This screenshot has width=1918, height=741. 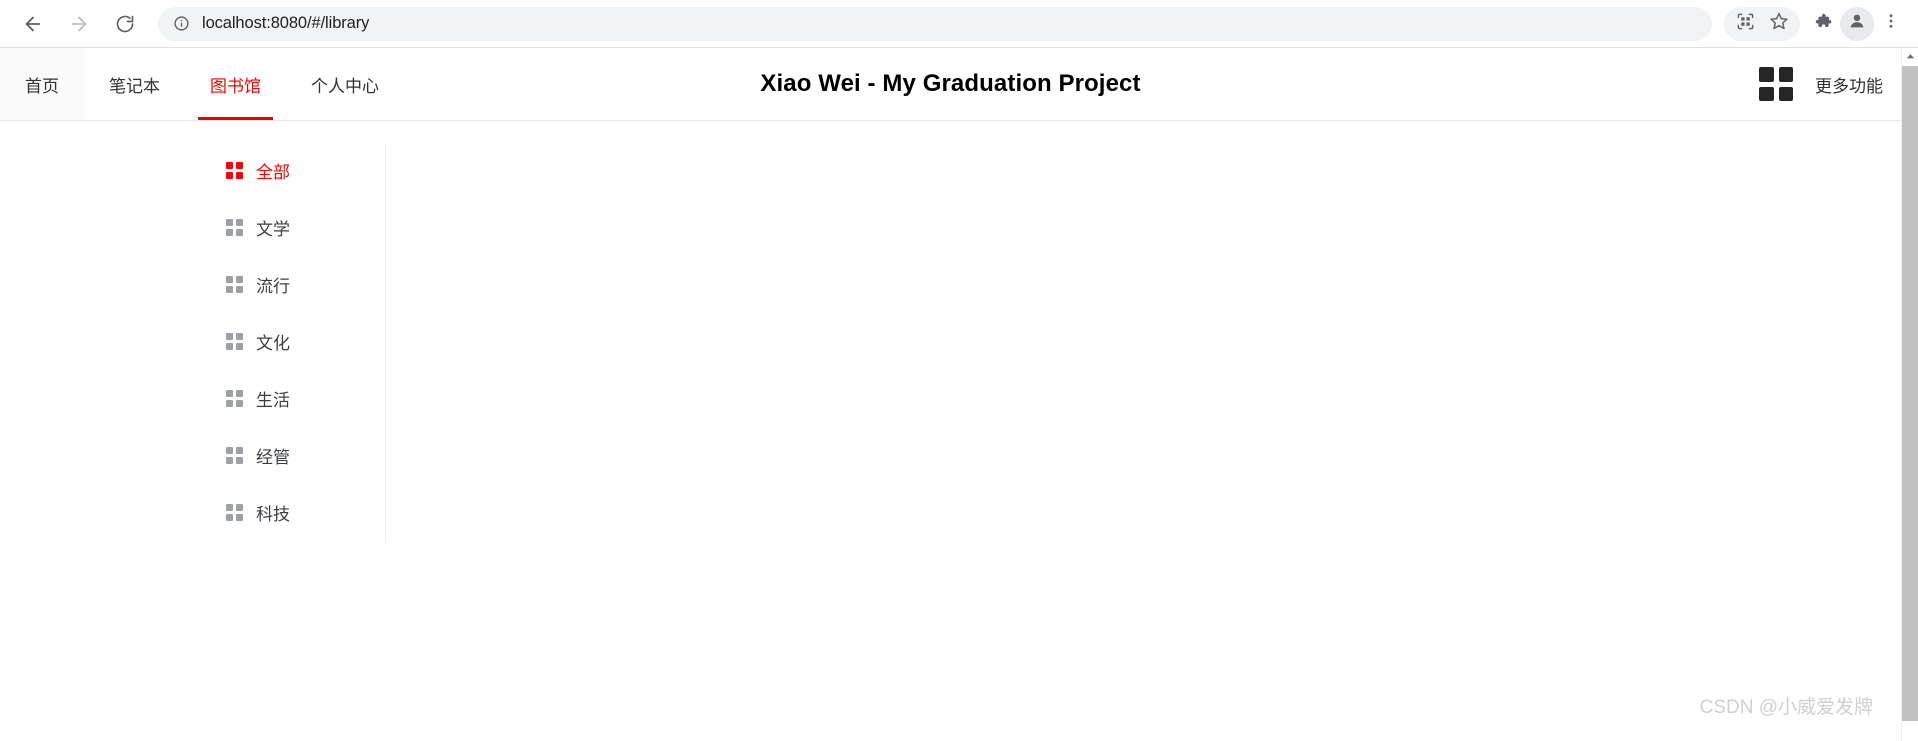 What do you see at coordinates (291, 170) in the screenshot?
I see `sidebar-item-all: 全部` at bounding box center [291, 170].